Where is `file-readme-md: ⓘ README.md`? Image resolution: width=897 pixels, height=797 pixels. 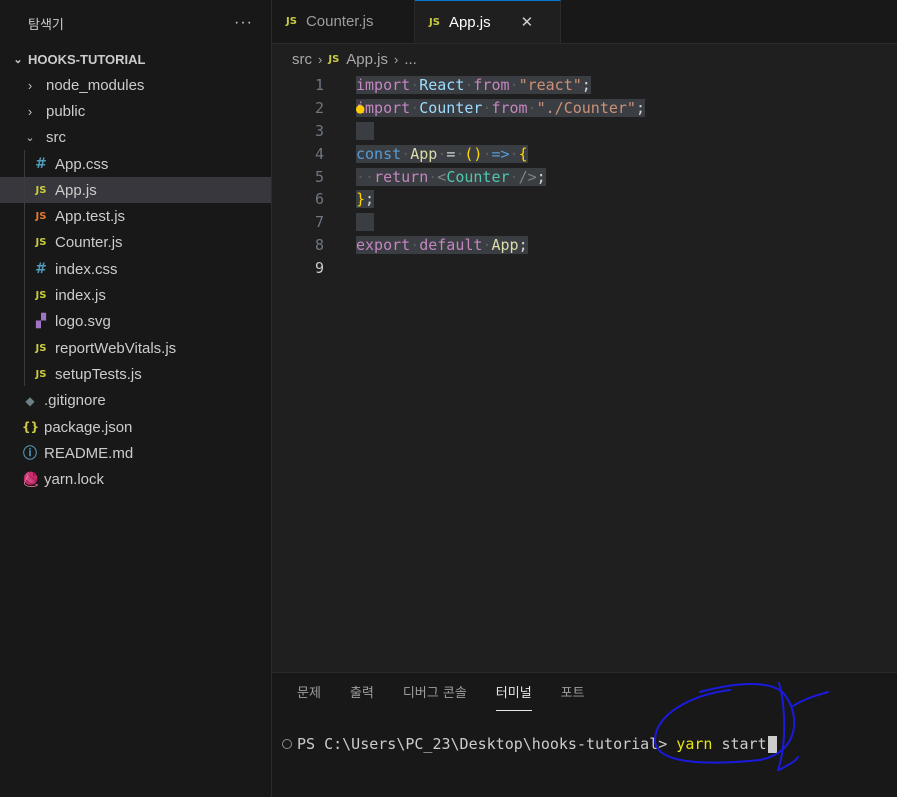 file-readme-md: ⓘ README.md is located at coordinates (135, 453).